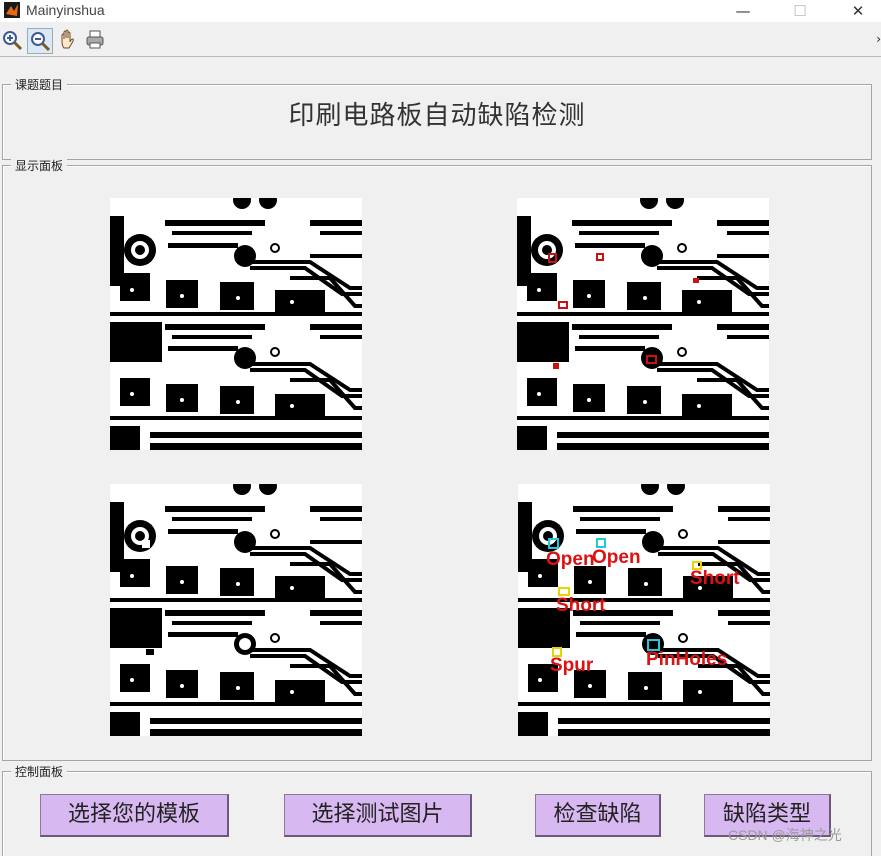 Image resolution: width=881 pixels, height=856 pixels. I want to click on printer-icon, so click(96, 40).